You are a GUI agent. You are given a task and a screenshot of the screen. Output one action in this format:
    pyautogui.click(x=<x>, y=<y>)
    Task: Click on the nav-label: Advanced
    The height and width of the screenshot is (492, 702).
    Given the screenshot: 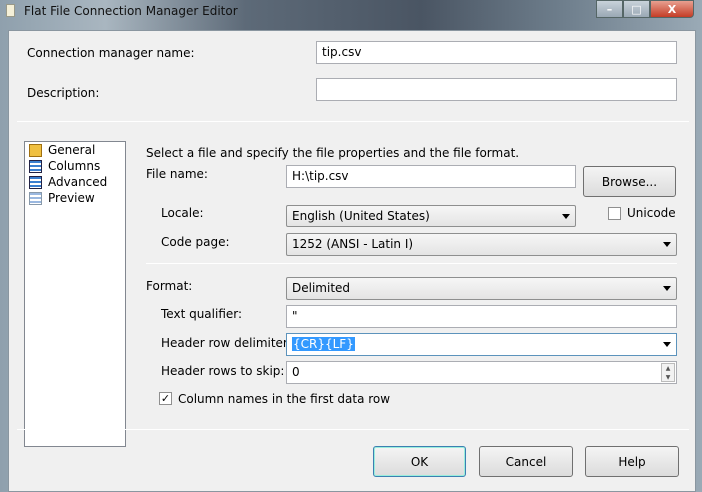 What is the action you would take?
    pyautogui.click(x=78, y=182)
    